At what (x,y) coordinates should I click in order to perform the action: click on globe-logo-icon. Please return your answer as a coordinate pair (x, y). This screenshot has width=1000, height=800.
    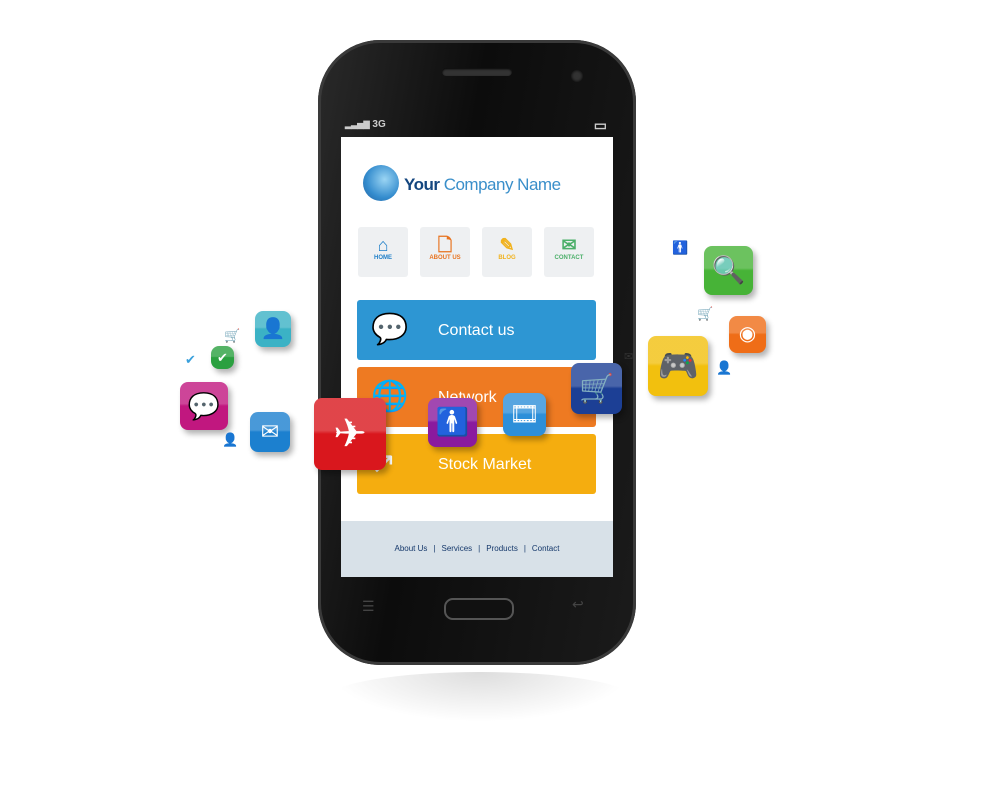
    Looking at the image, I should click on (381, 183).